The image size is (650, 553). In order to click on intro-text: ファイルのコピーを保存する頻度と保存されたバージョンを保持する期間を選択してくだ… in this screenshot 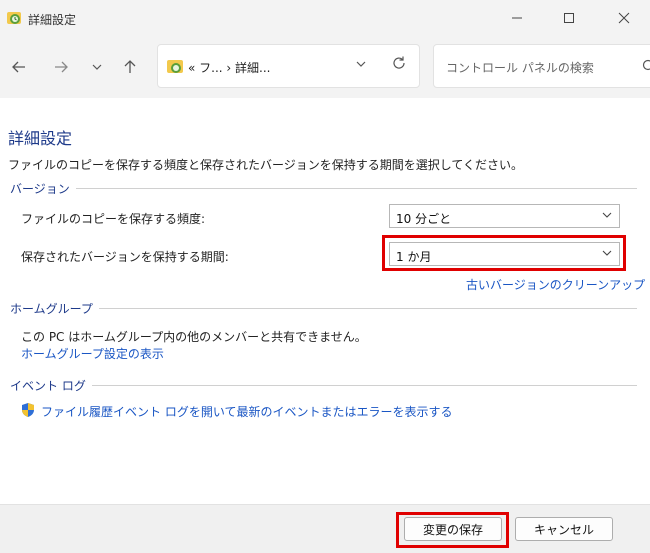, I will do `click(265, 164)`.